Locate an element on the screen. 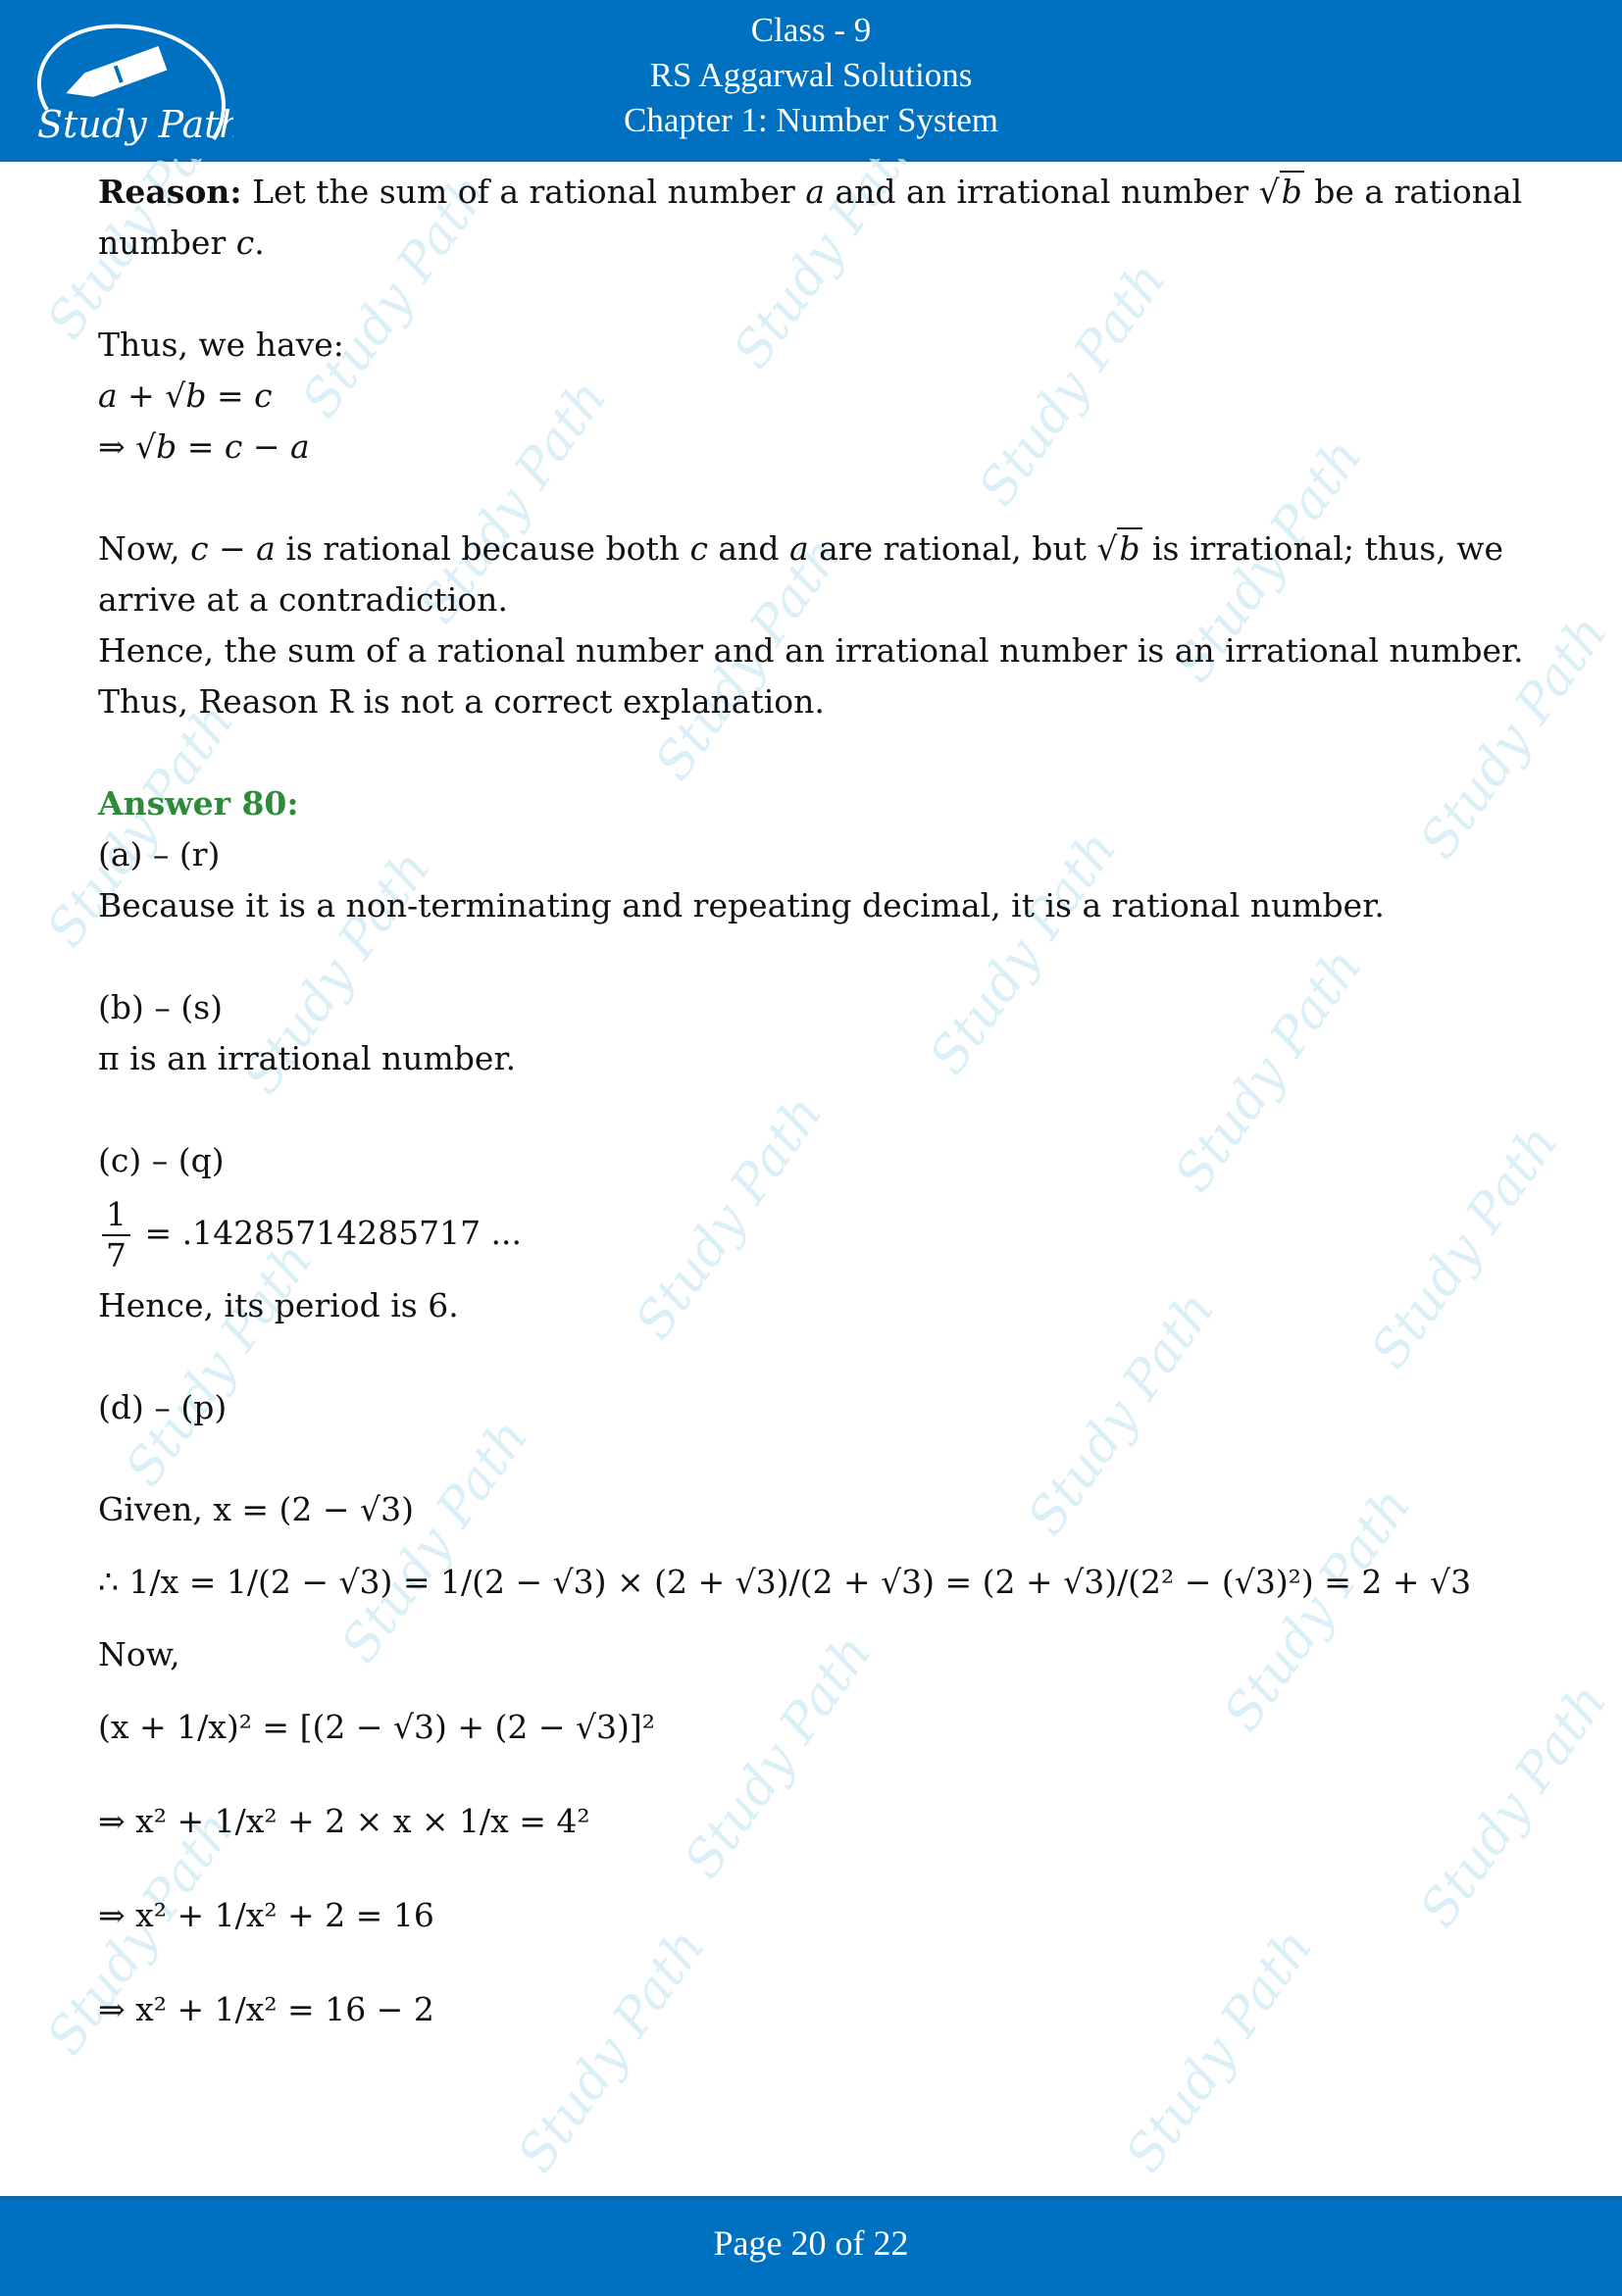  text: and is located at coordinates (748, 548).